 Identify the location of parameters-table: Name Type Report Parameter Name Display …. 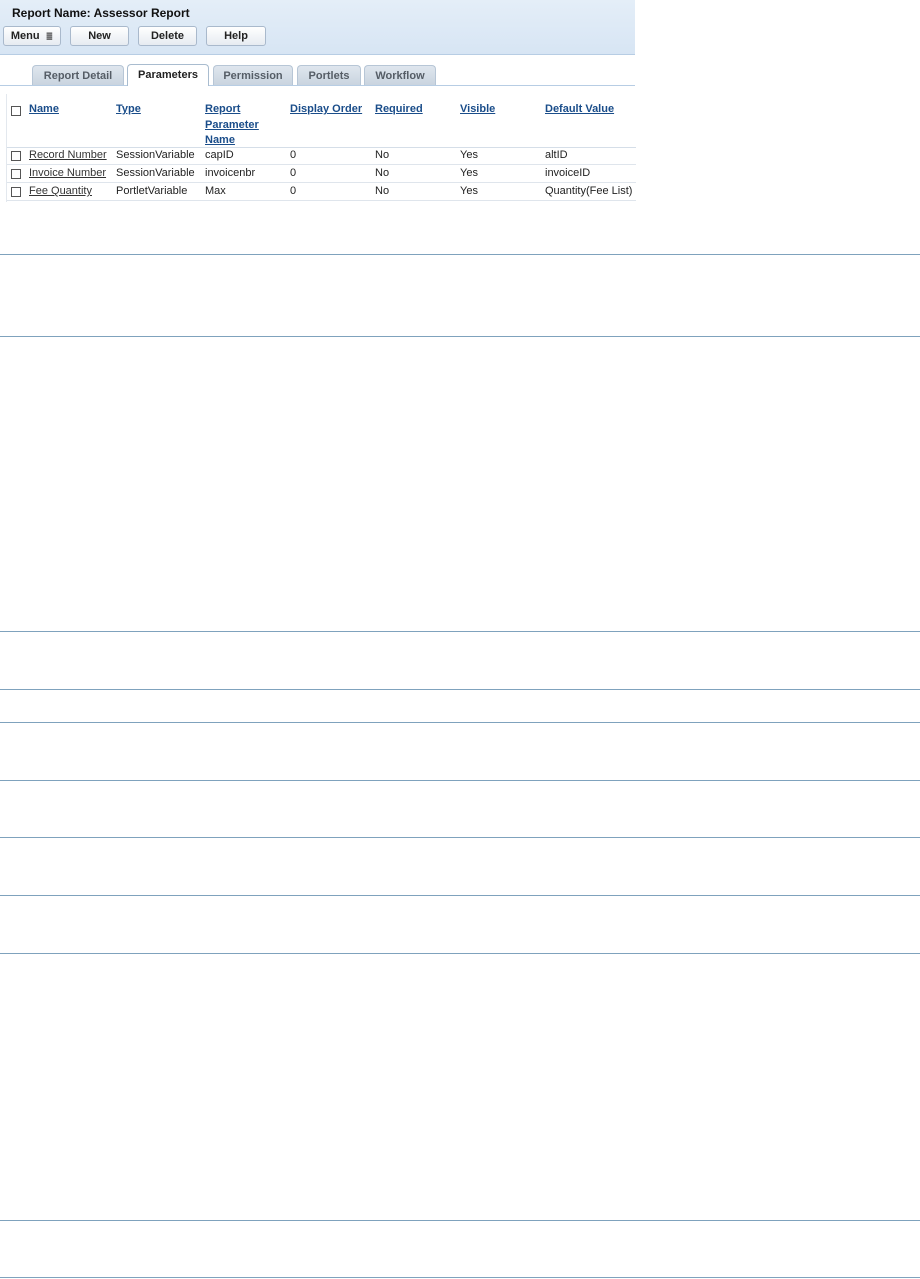
(321, 148).